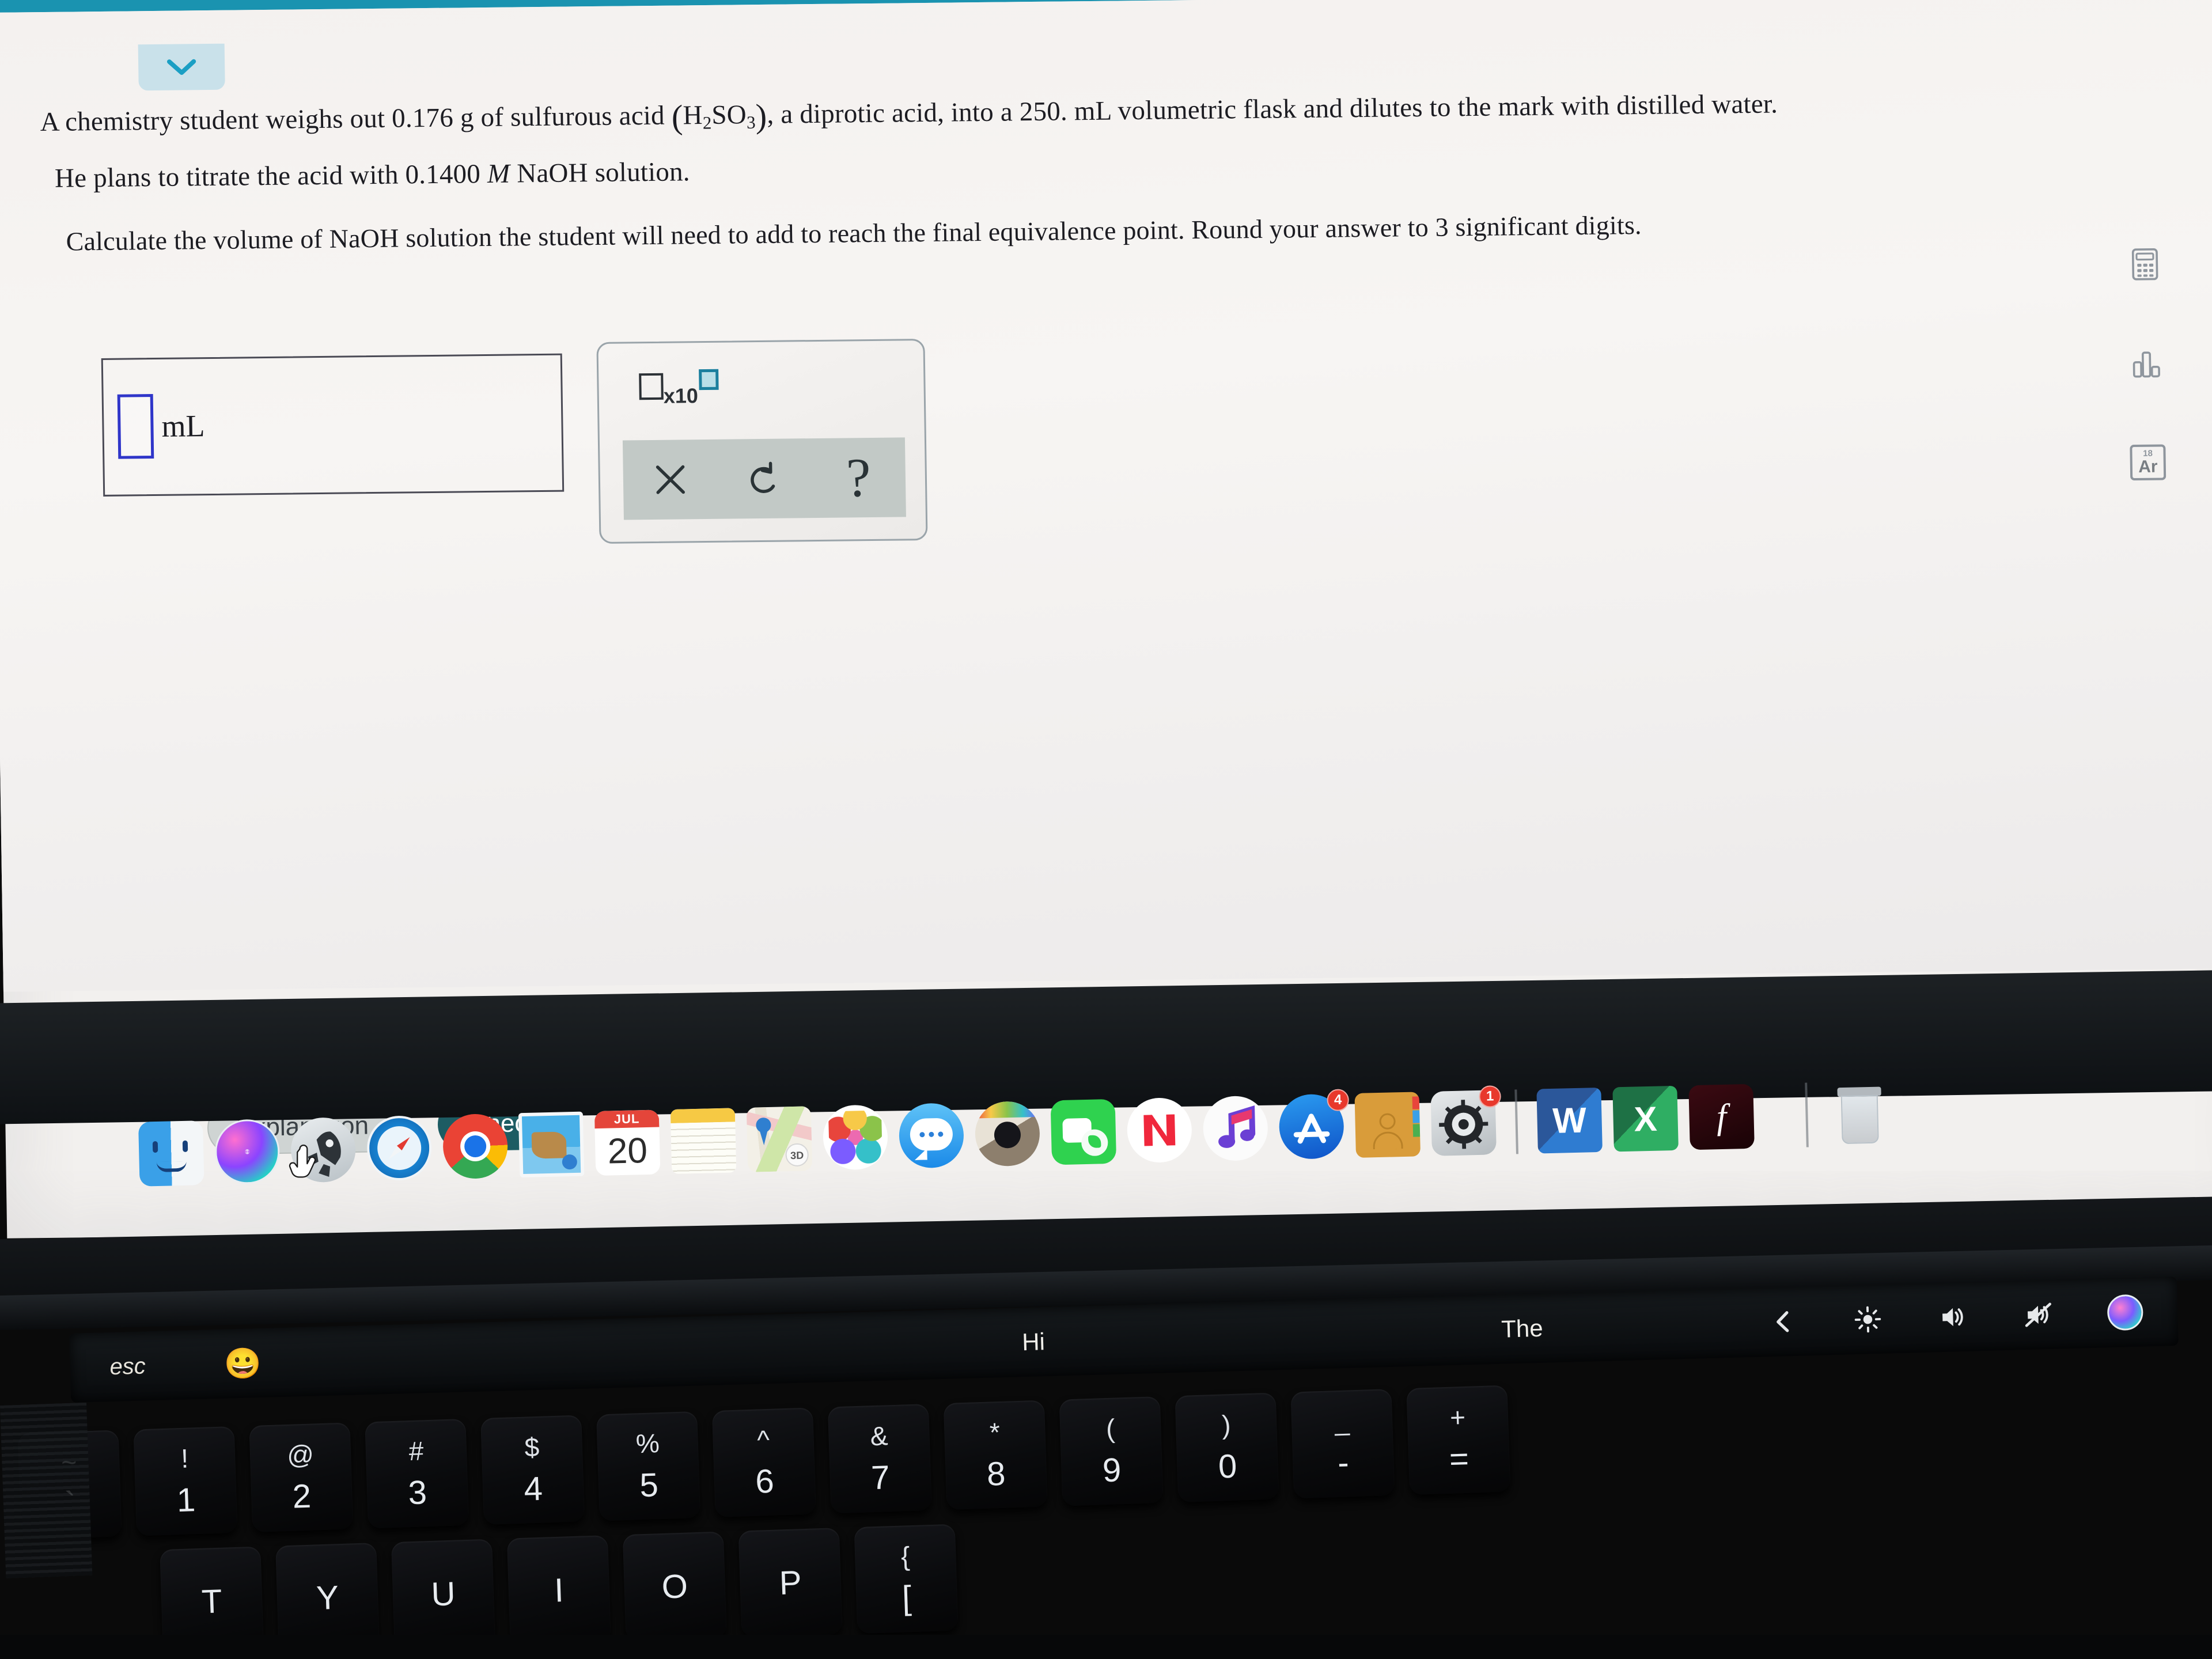 This screenshot has height=1659, width=2212. Describe the element at coordinates (790, 1583) in the screenshot. I see `key-letter-p: P` at that location.